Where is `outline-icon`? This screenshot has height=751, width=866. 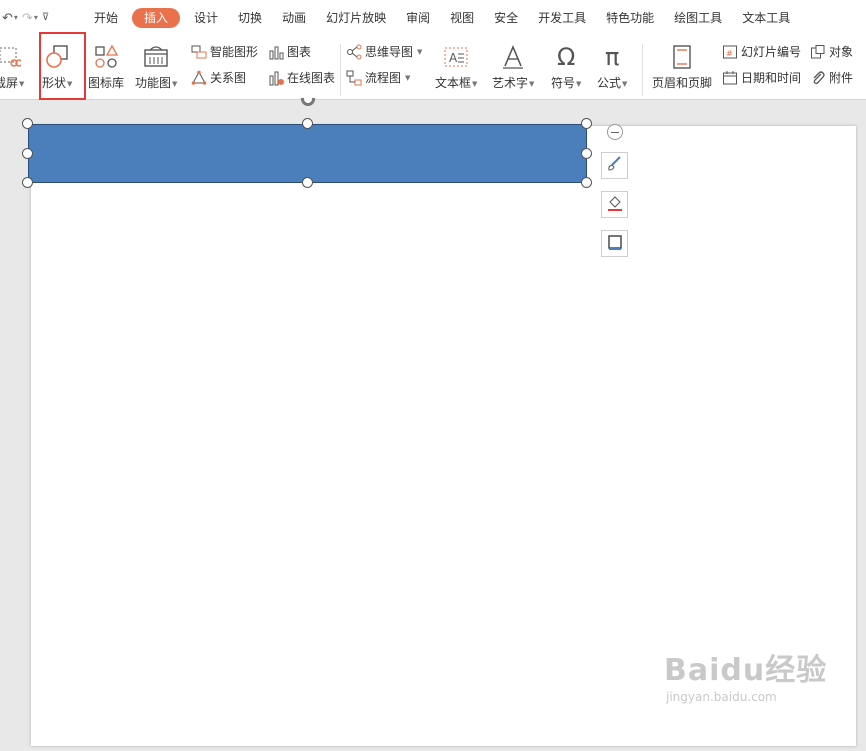 outline-icon is located at coordinates (615, 243).